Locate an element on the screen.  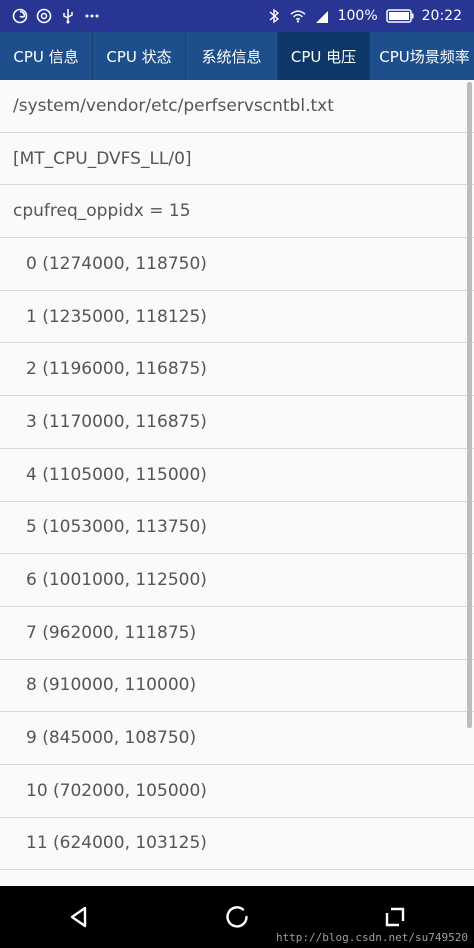
list-item: 1 (1235000, 118125) is located at coordinates (237, 317).